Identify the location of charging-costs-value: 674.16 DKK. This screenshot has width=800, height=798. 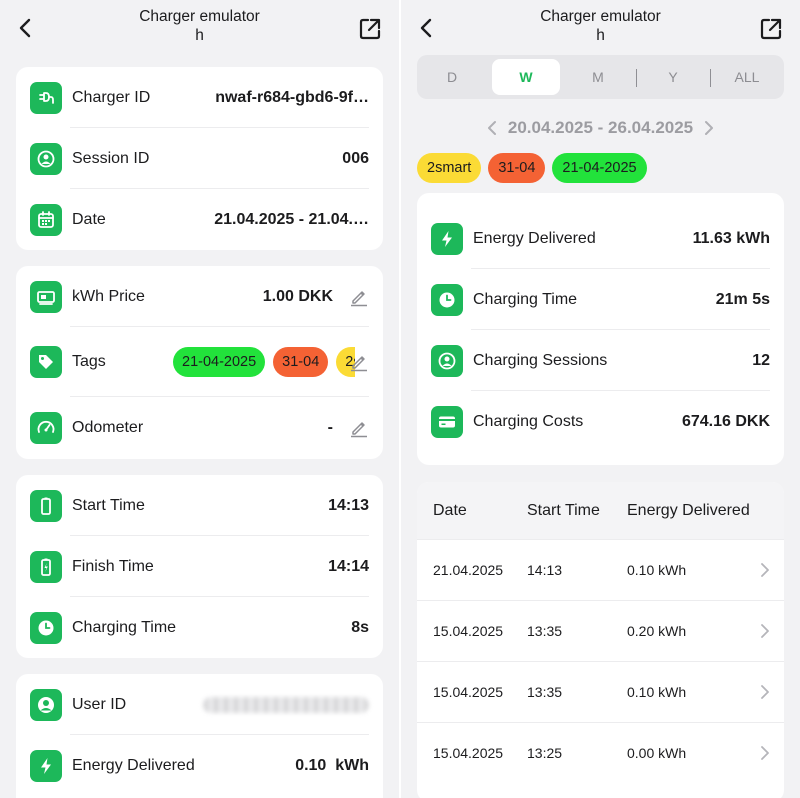
(725, 421).